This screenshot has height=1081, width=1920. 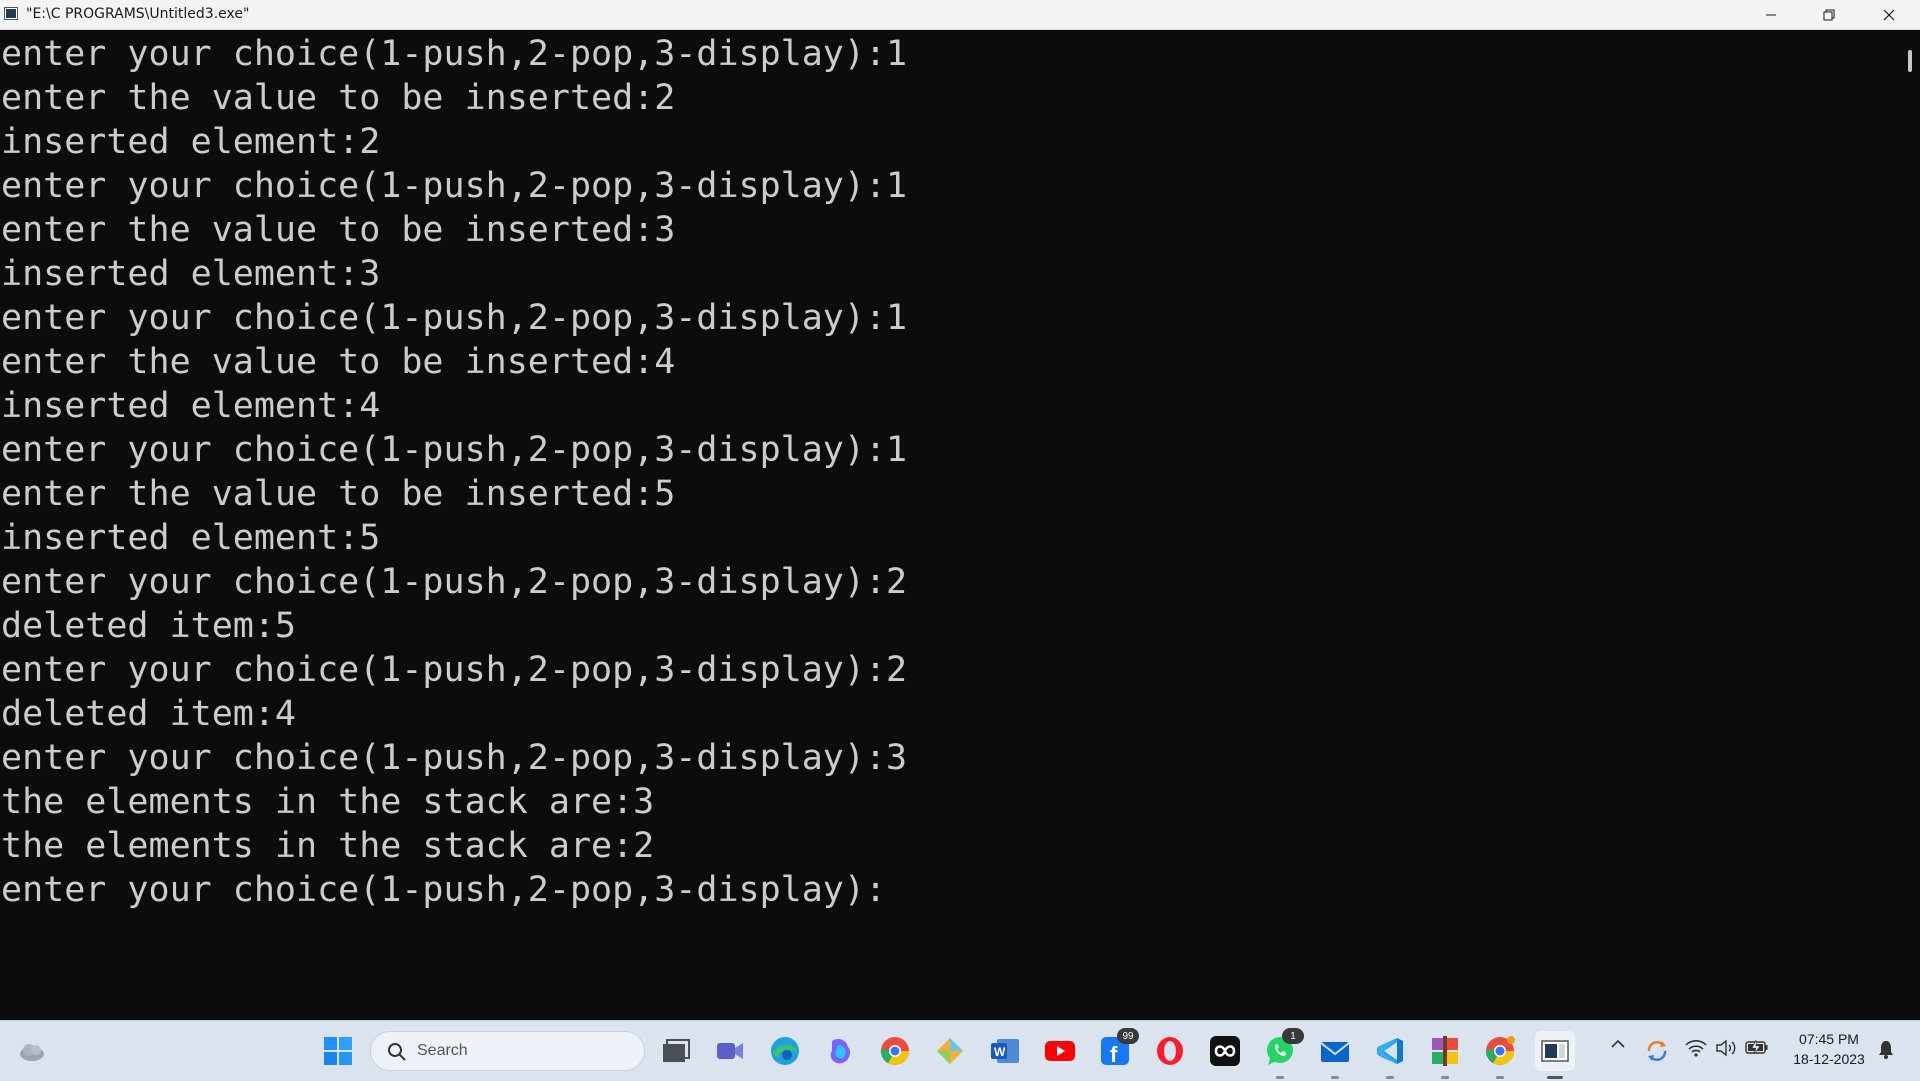 I want to click on tray-wifi, so click(x=1696, y=1048).